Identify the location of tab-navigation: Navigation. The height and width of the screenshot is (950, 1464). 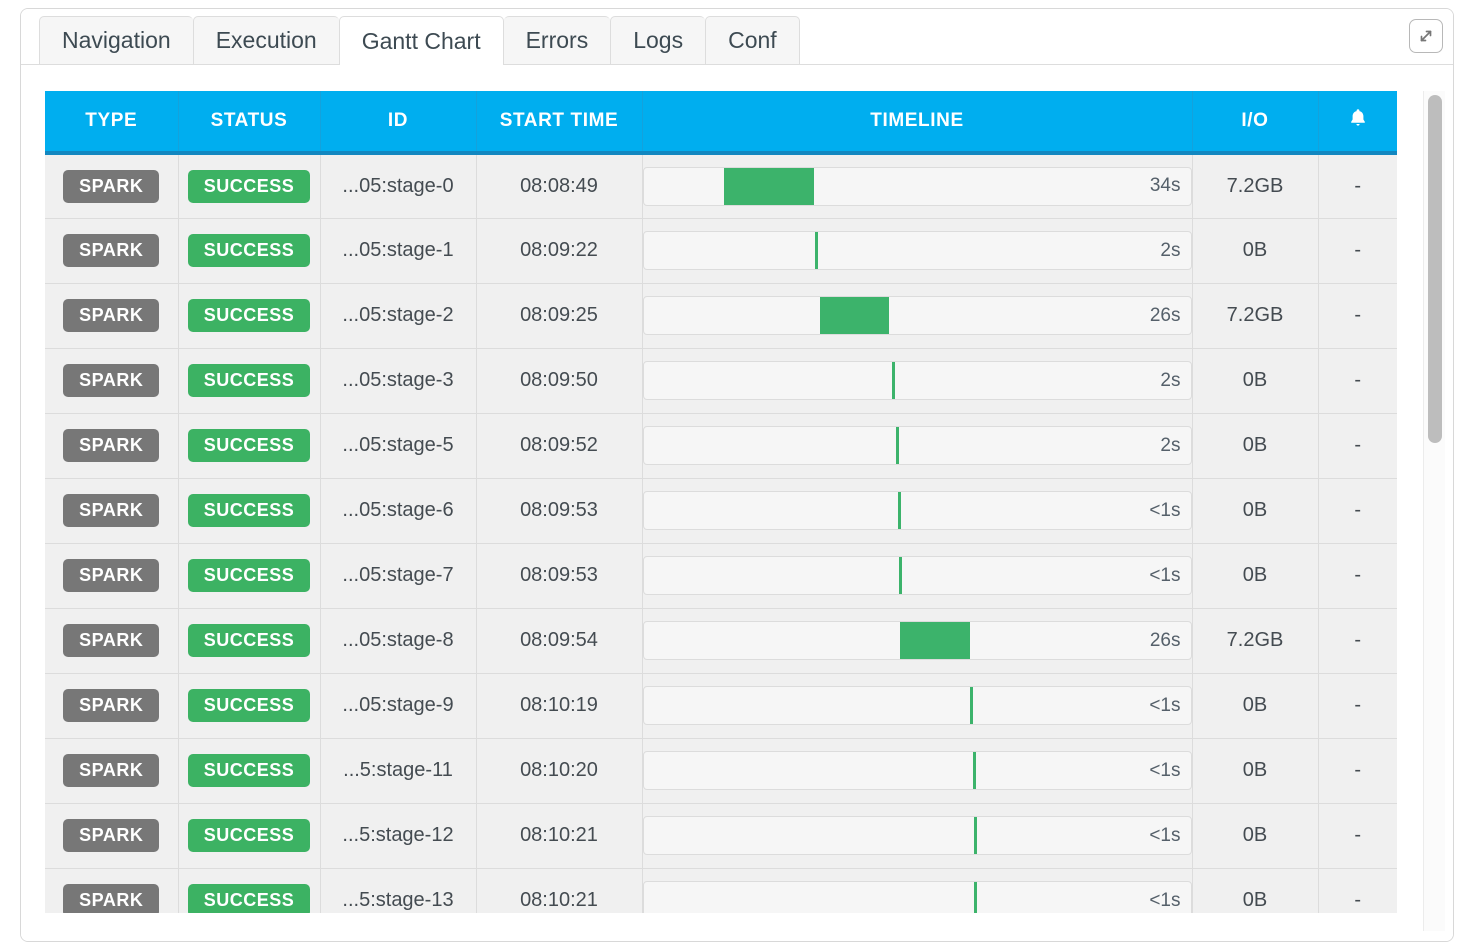
(116, 40).